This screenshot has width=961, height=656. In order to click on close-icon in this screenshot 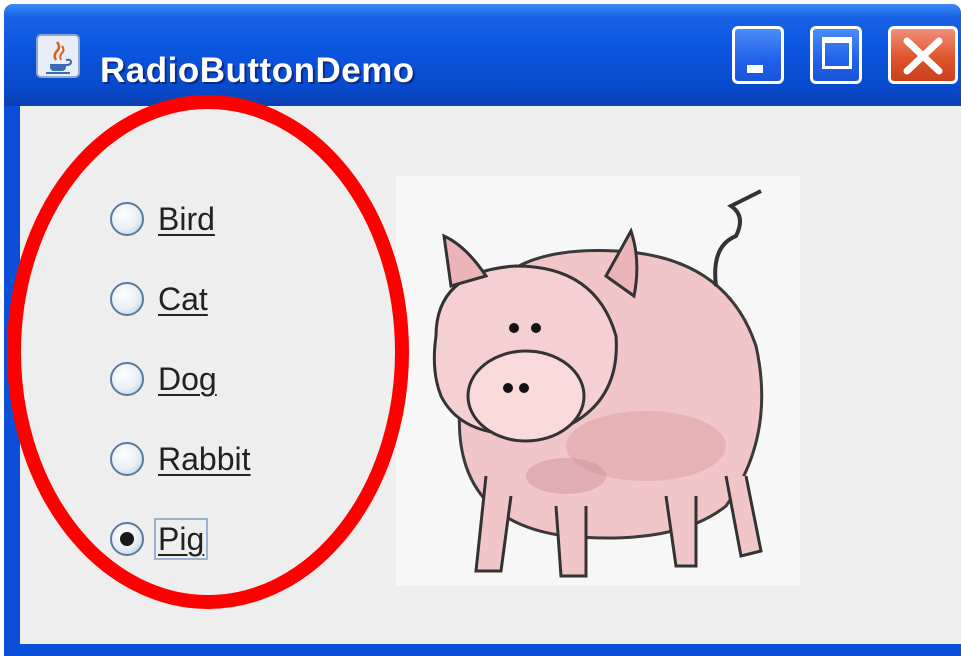, I will do `click(923, 56)`.